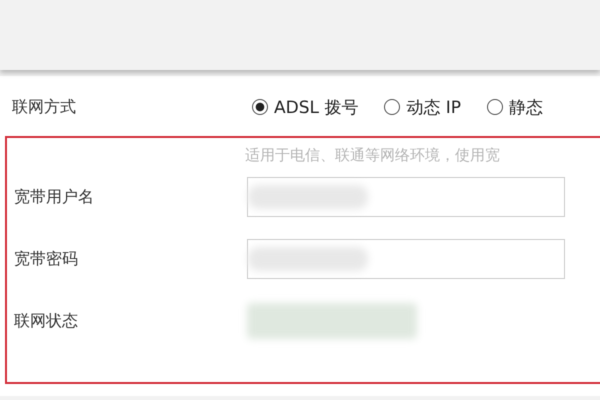  I want to click on field-label: 联网方式, so click(44, 107).